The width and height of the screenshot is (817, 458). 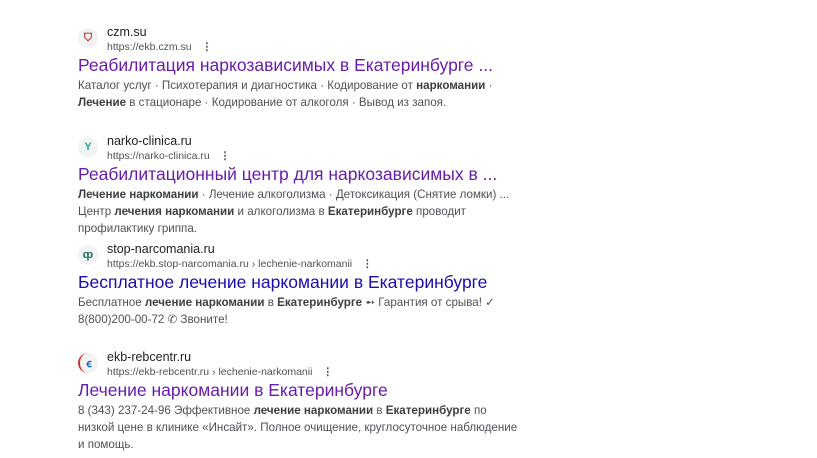 I want to click on snippet-text: ·, so click(x=489, y=85).